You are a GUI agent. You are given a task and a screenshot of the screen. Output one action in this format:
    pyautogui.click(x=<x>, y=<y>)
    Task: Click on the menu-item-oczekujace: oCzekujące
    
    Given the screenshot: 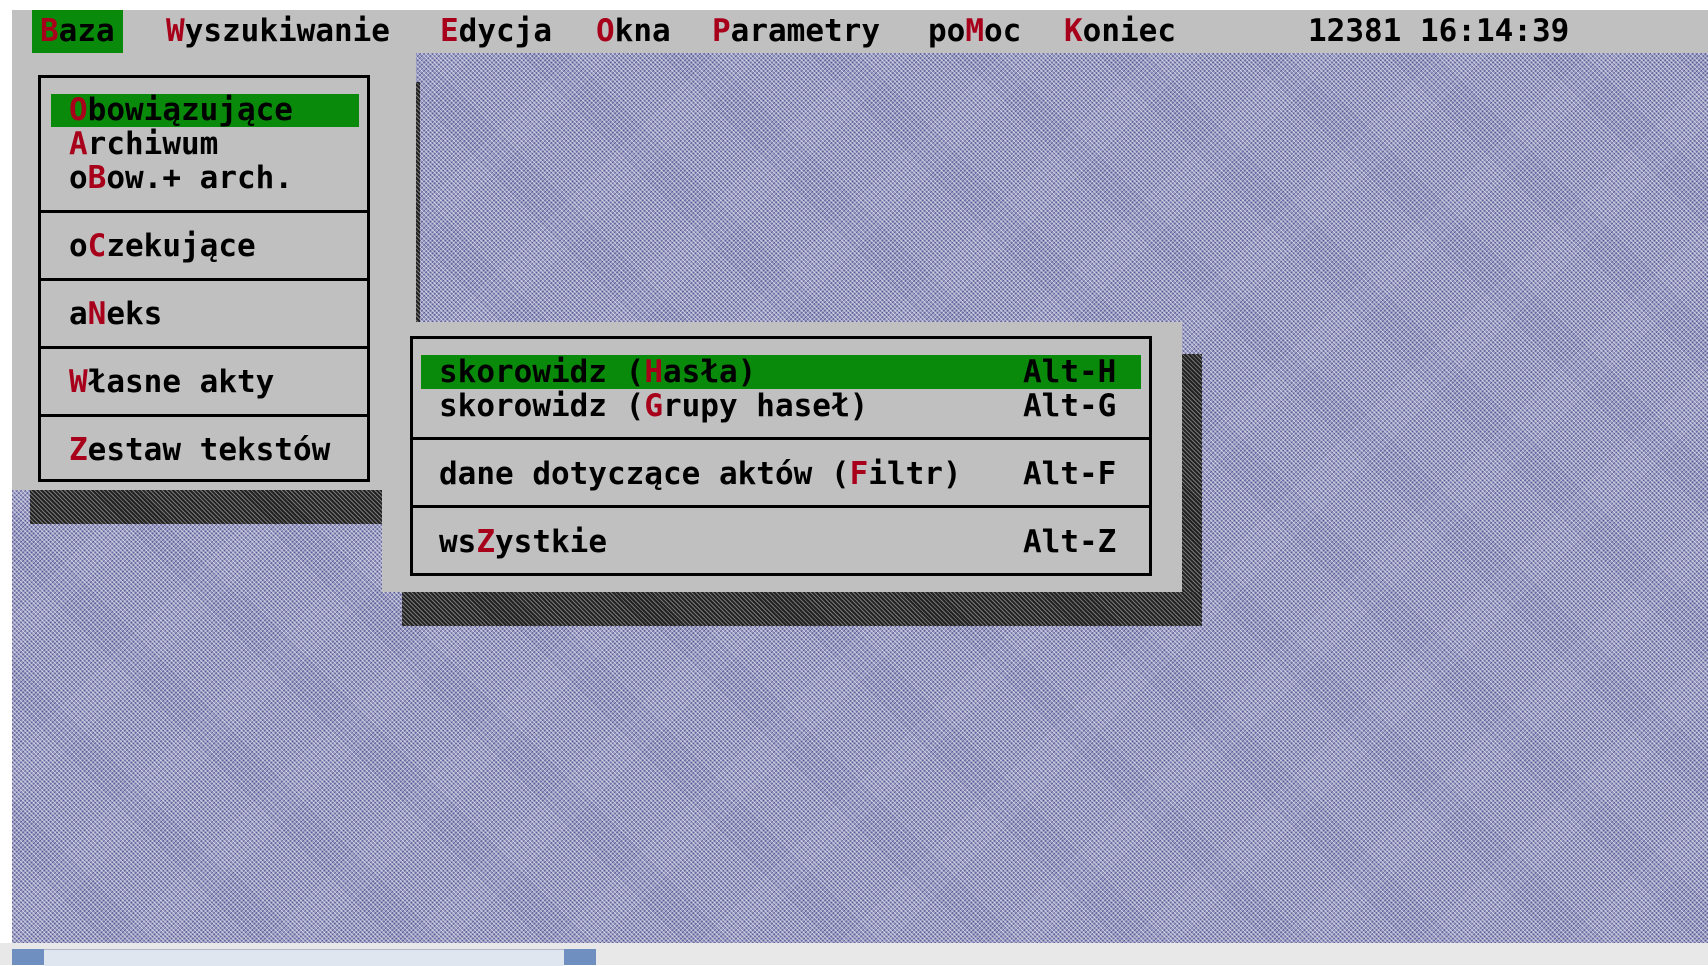 What is the action you would take?
    pyautogui.click(x=205, y=246)
    